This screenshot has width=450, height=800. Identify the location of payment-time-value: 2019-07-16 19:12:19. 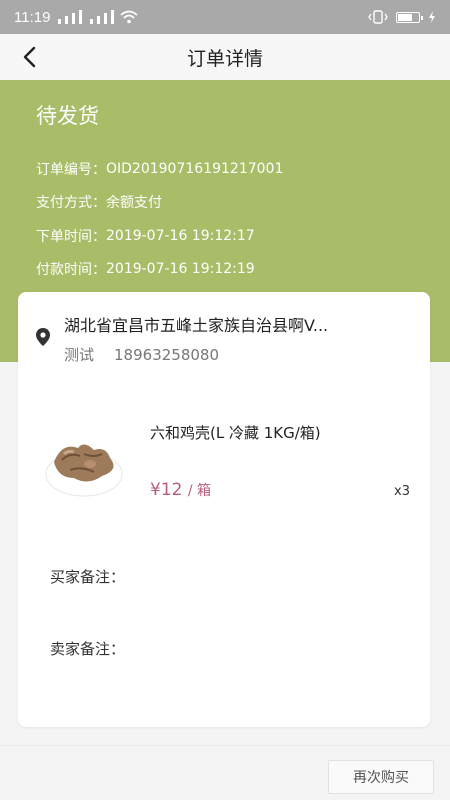
(180, 269).